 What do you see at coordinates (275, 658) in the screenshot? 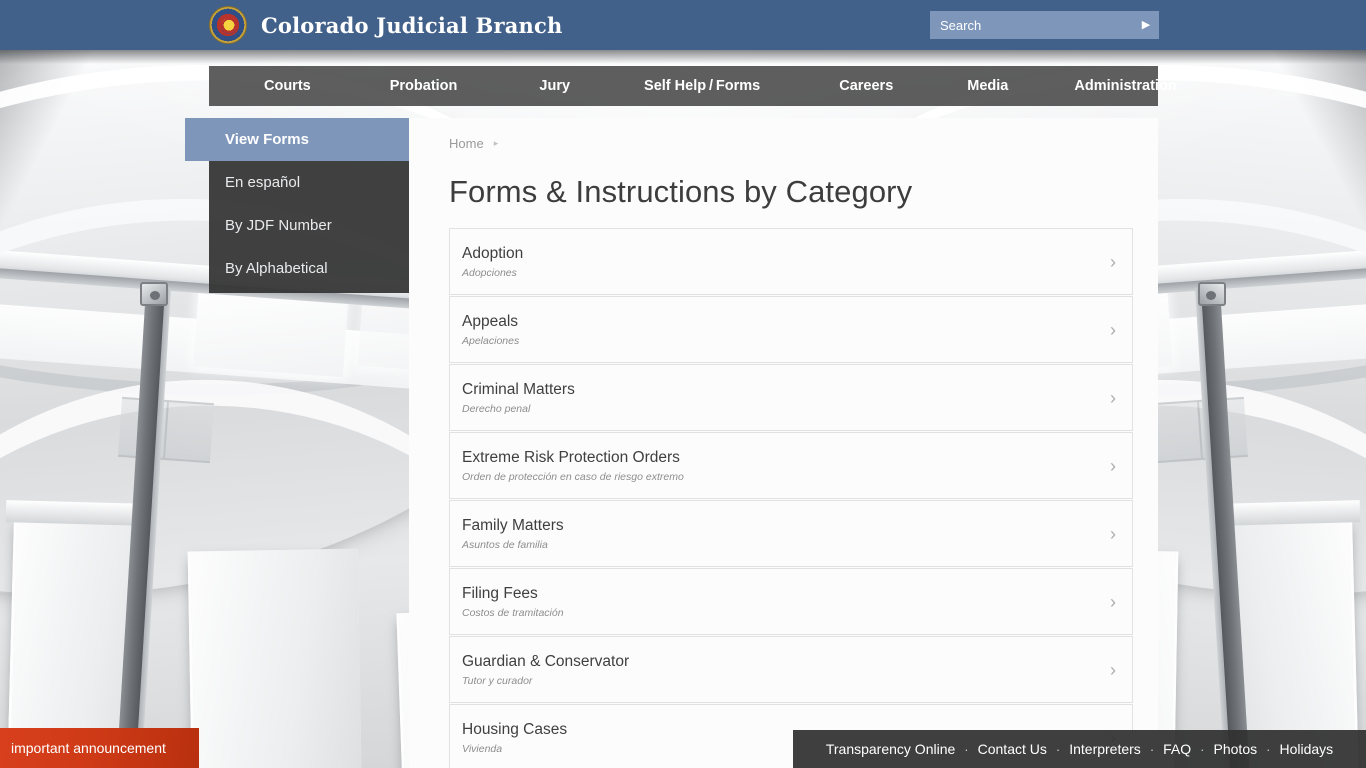
I see `wall-pilaster` at bounding box center [275, 658].